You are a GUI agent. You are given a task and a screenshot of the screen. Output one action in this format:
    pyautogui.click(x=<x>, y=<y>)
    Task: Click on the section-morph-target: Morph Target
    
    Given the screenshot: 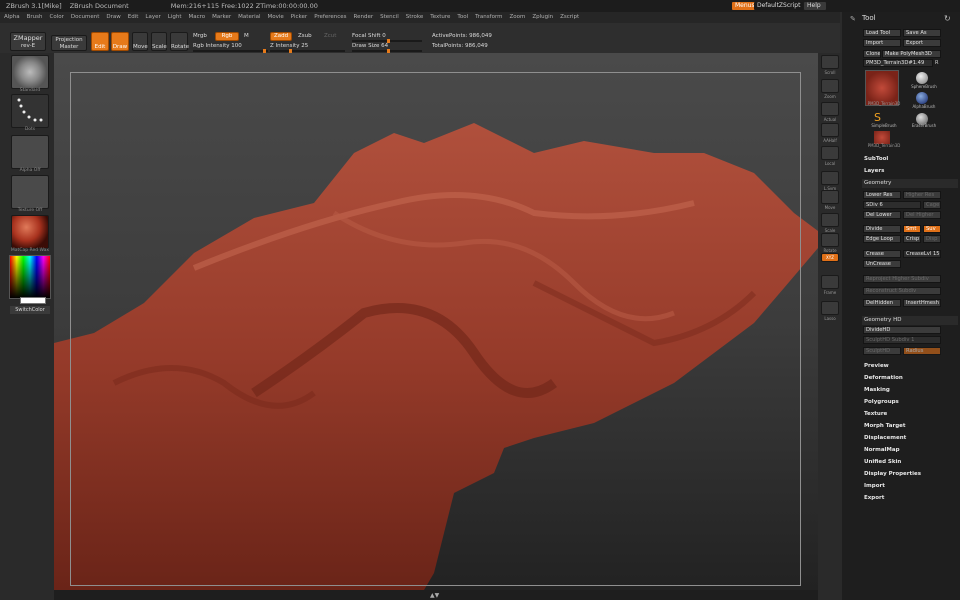 What is the action you would take?
    pyautogui.click(x=885, y=426)
    